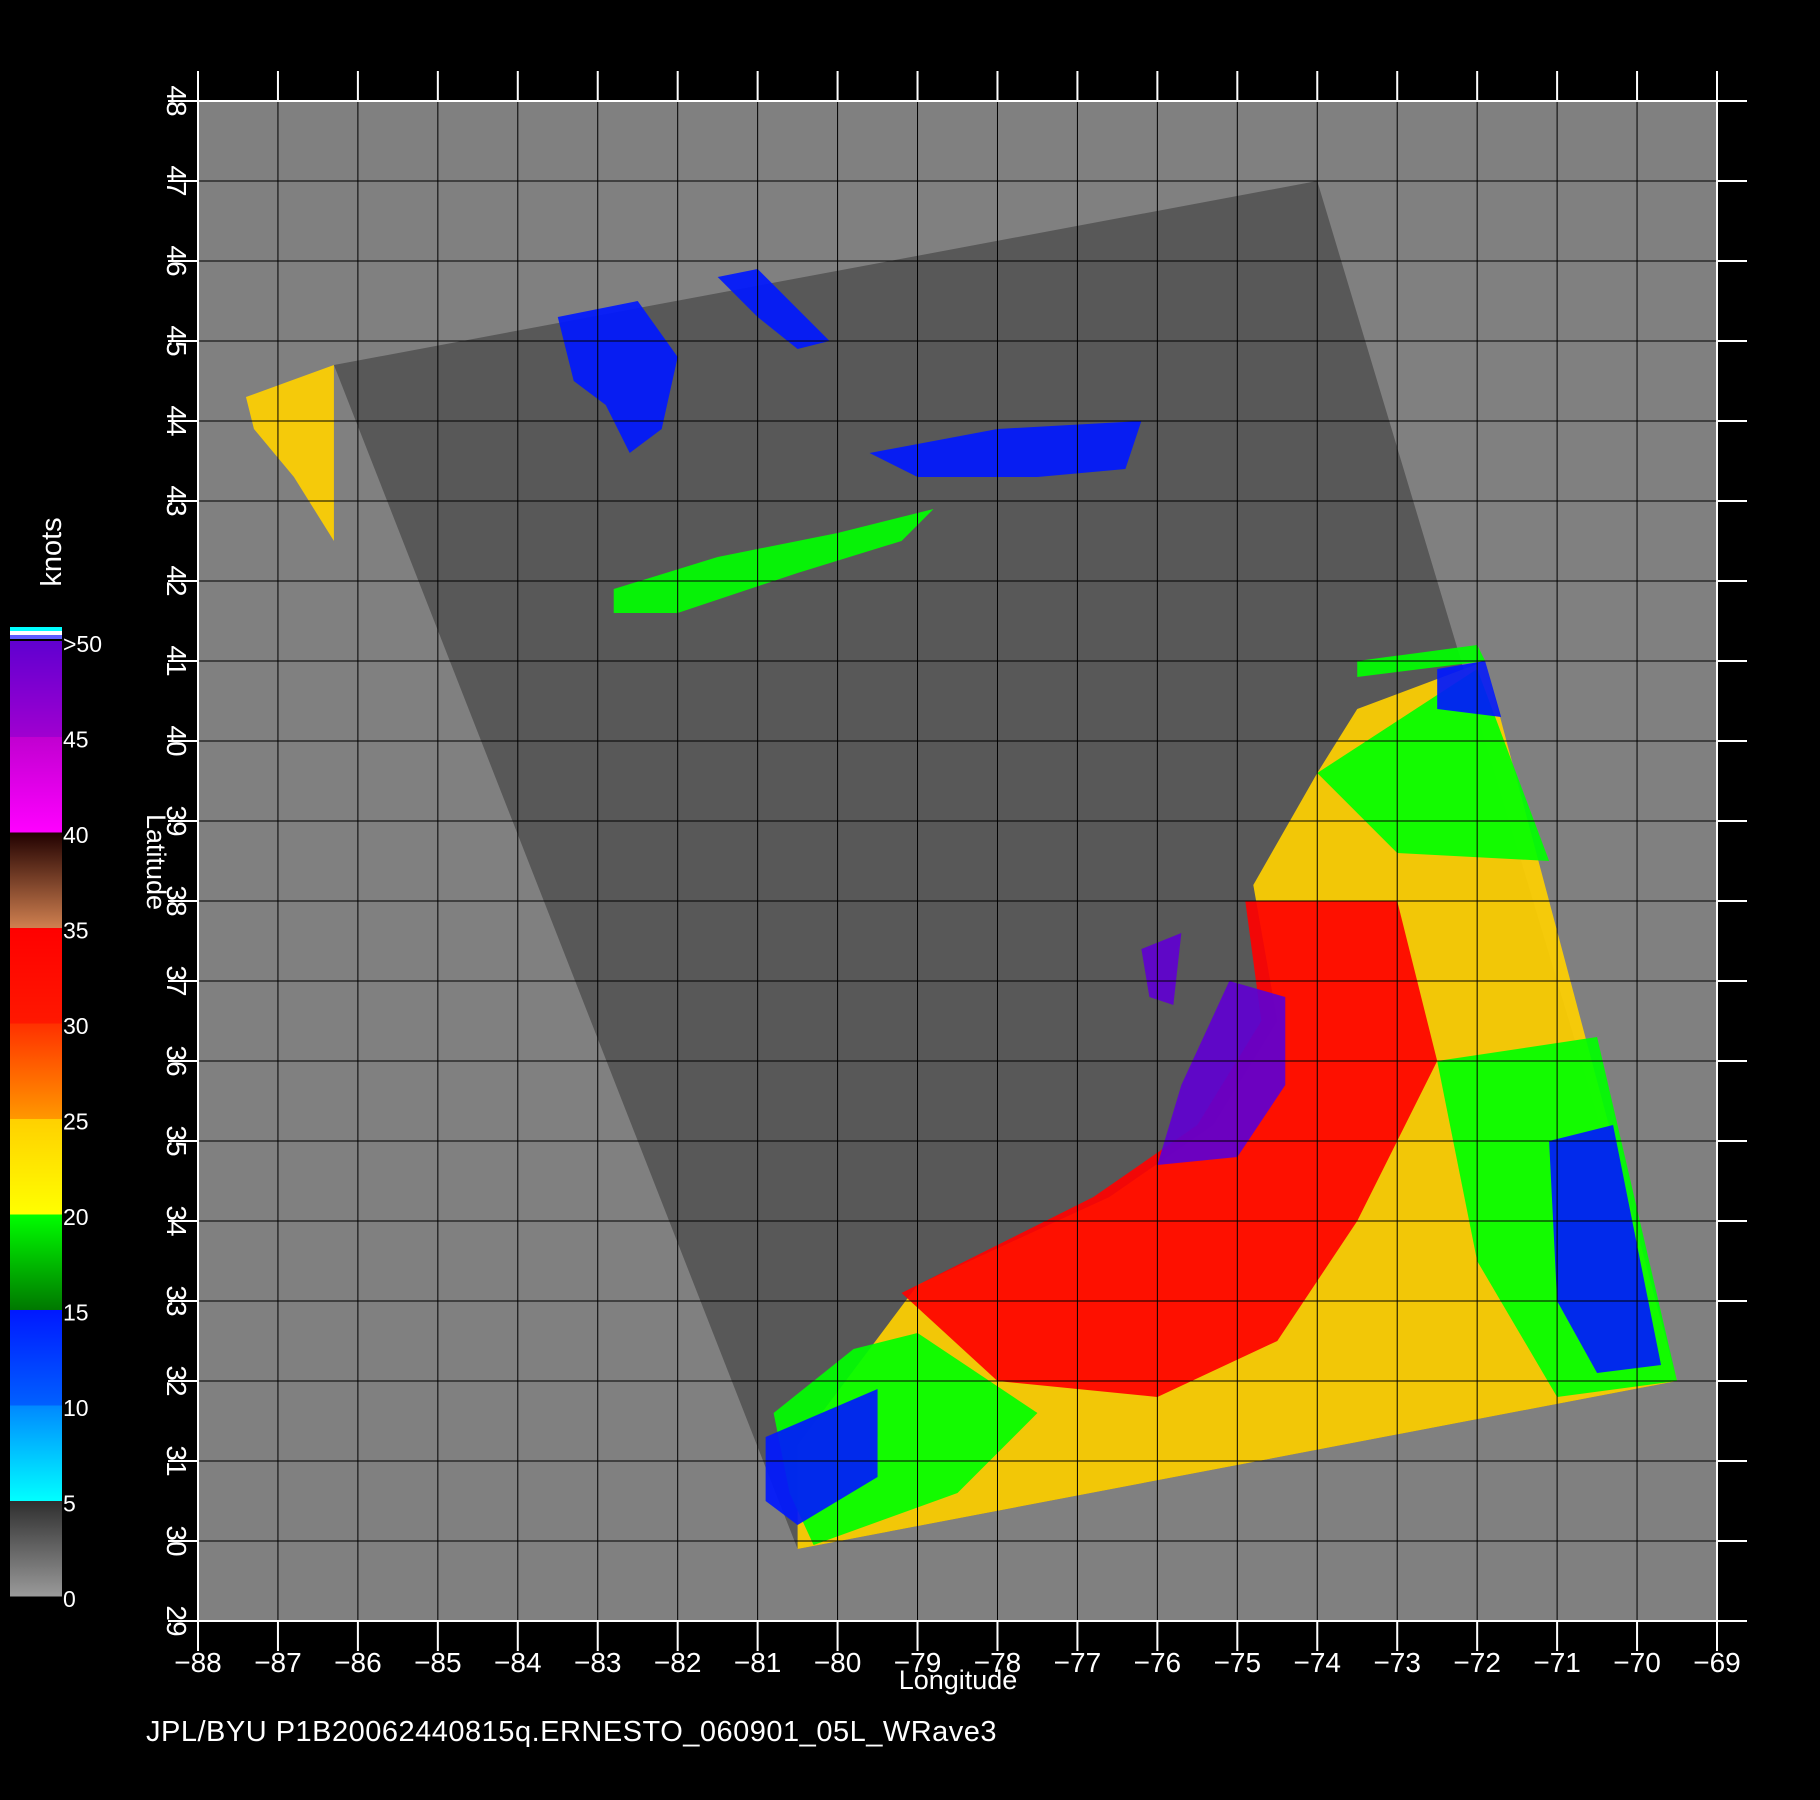  I want to click on colorbar-label: >50, so click(82, 644).